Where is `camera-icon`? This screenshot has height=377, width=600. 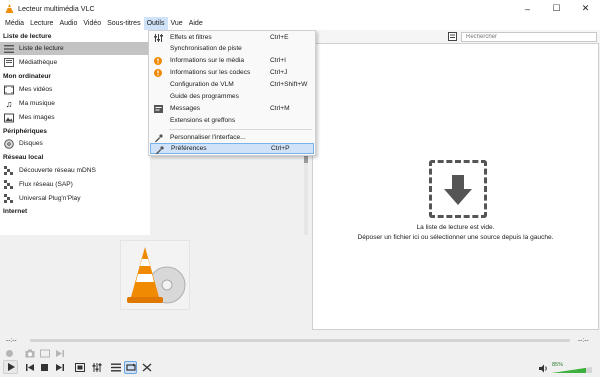
camera-icon is located at coordinates (29, 353).